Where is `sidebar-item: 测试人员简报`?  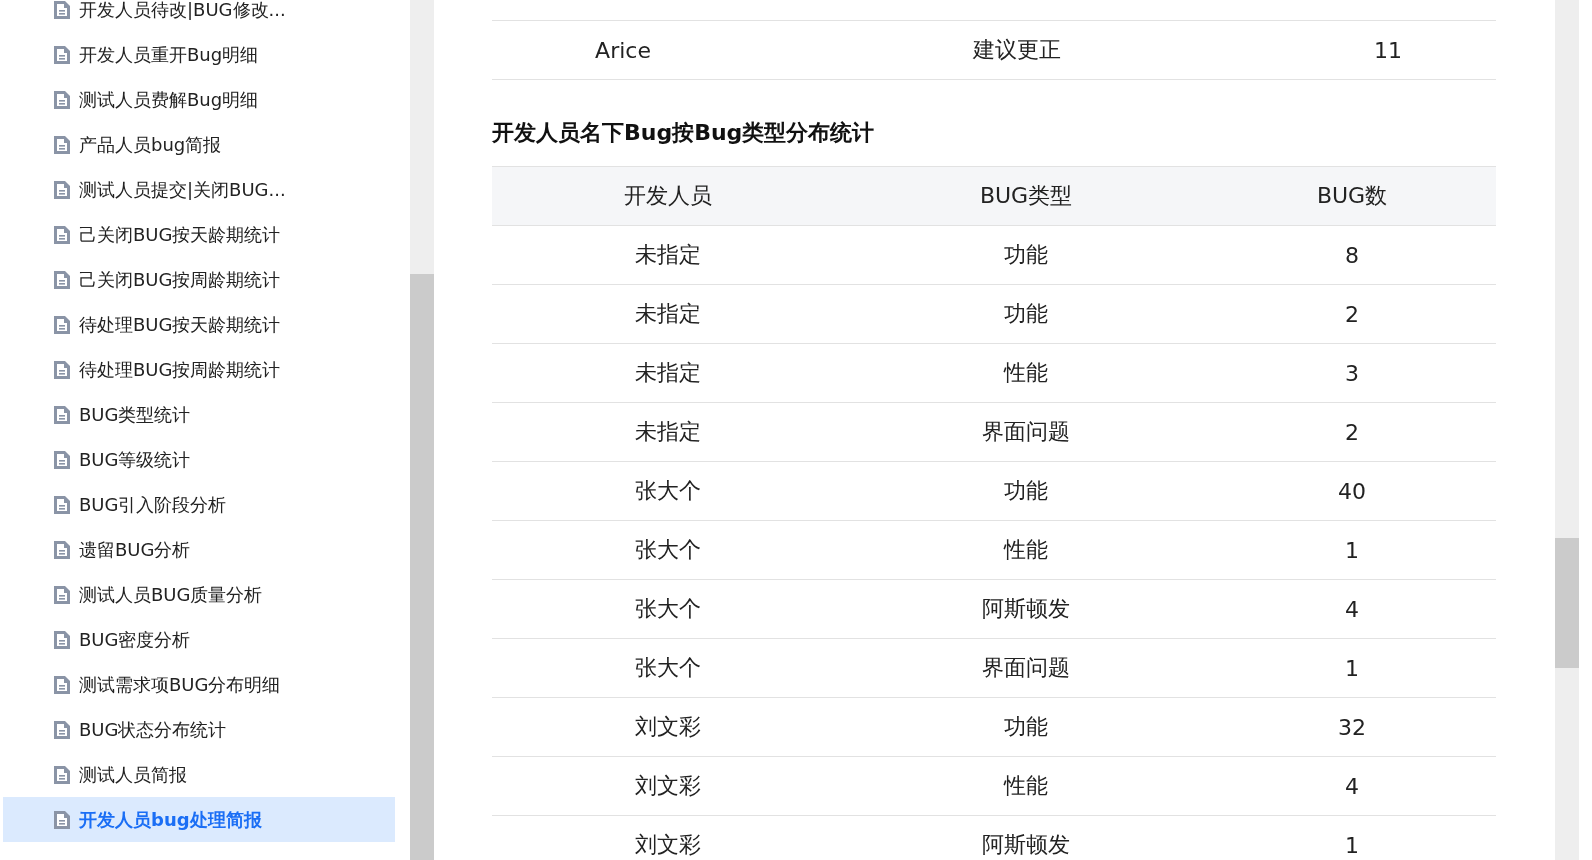
sidebar-item: 测试人员简报 is located at coordinates (199, 774).